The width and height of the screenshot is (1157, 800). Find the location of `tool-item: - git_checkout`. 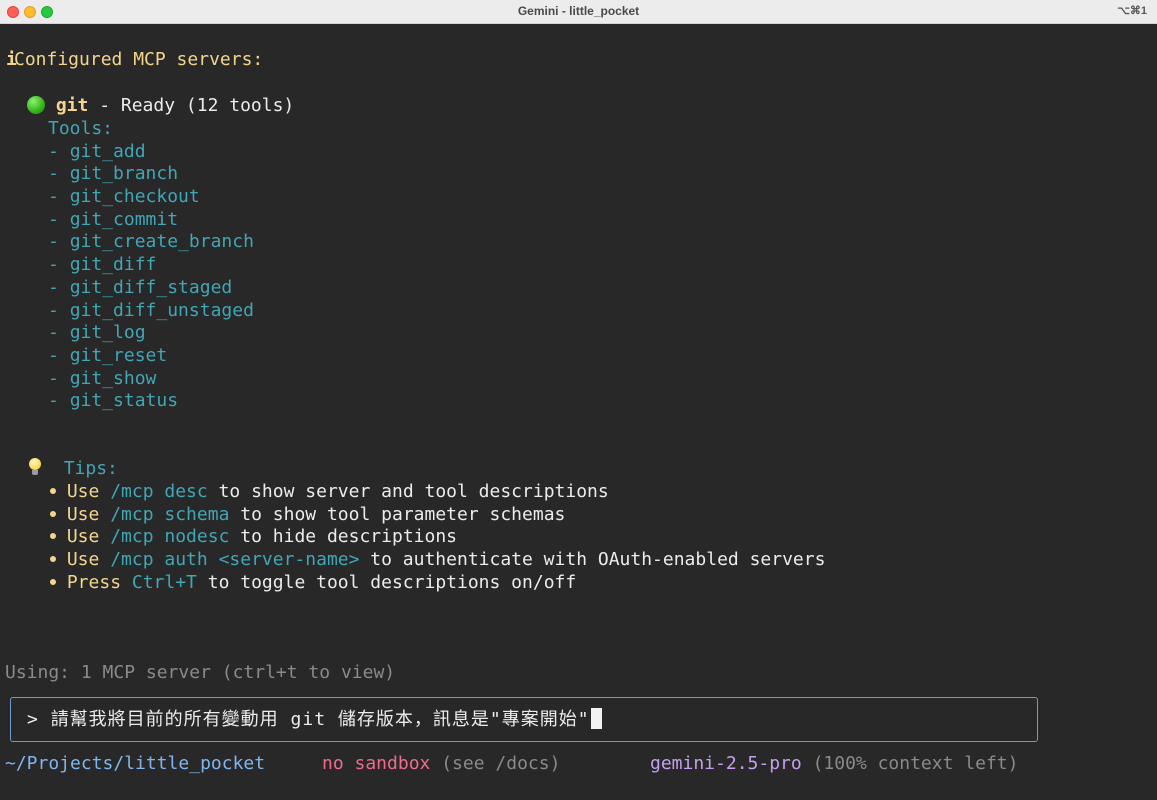

tool-item: - git_checkout is located at coordinates (124, 197).